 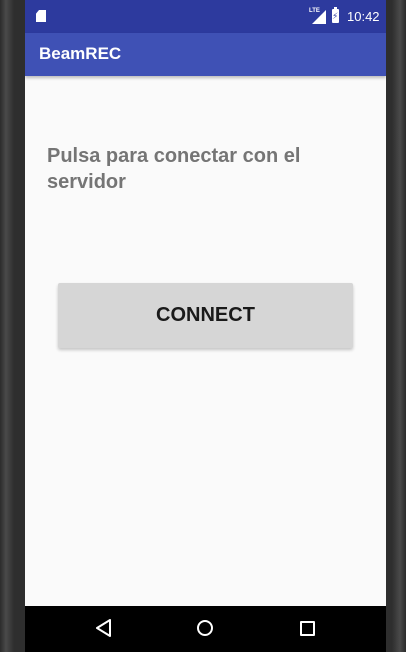 What do you see at coordinates (41, 16) in the screenshot?
I see `sd-card-icon` at bounding box center [41, 16].